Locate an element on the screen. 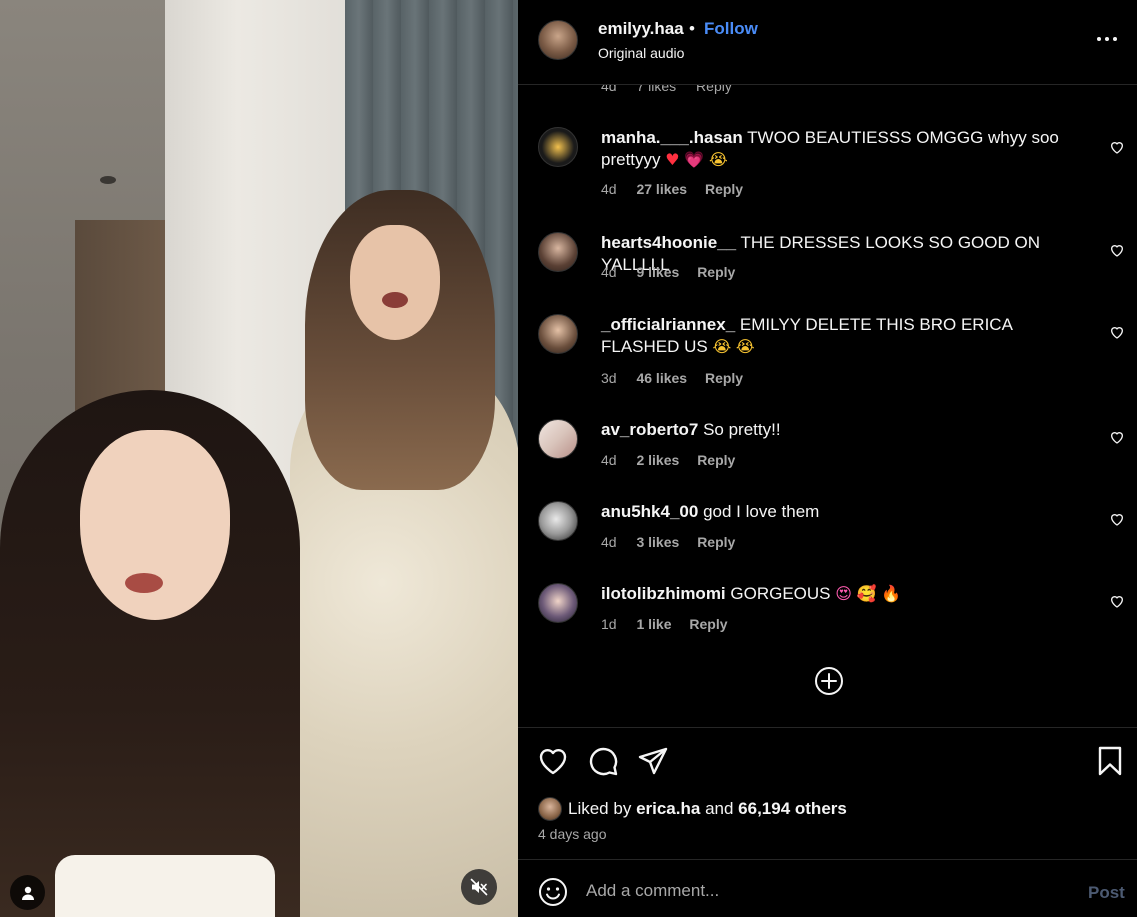  commenter-username: av_roberto7 is located at coordinates (649, 429).